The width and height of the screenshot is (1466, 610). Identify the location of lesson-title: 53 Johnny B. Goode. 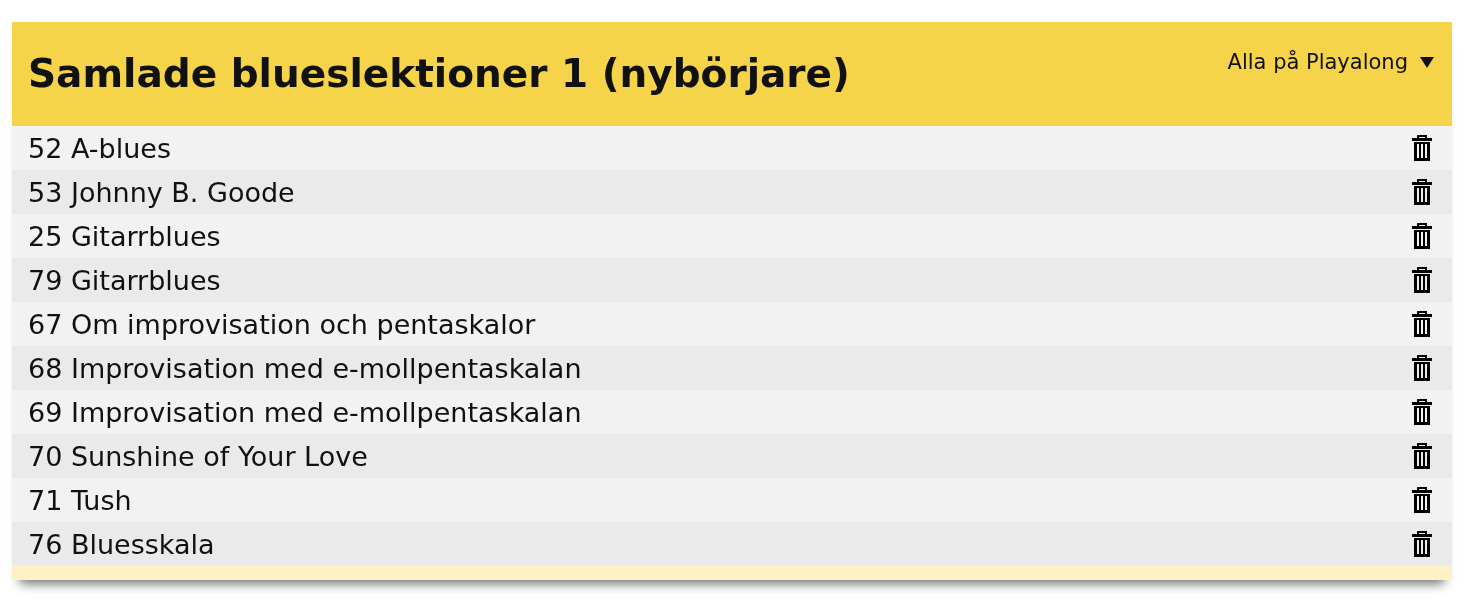
(161, 192).